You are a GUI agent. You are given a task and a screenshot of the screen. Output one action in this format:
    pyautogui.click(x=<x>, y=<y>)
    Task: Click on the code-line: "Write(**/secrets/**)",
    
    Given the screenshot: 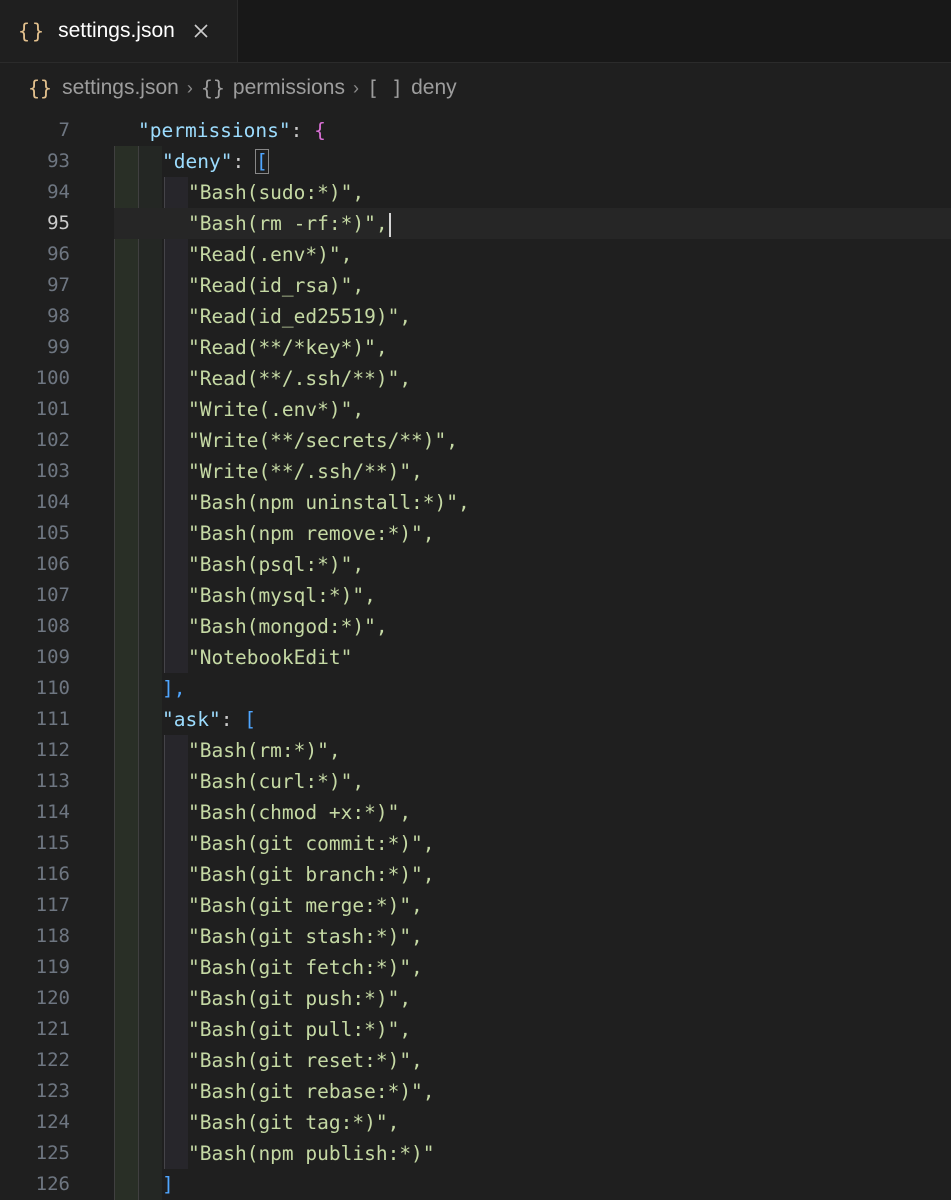 What is the action you would take?
    pyautogui.click(x=323, y=440)
    